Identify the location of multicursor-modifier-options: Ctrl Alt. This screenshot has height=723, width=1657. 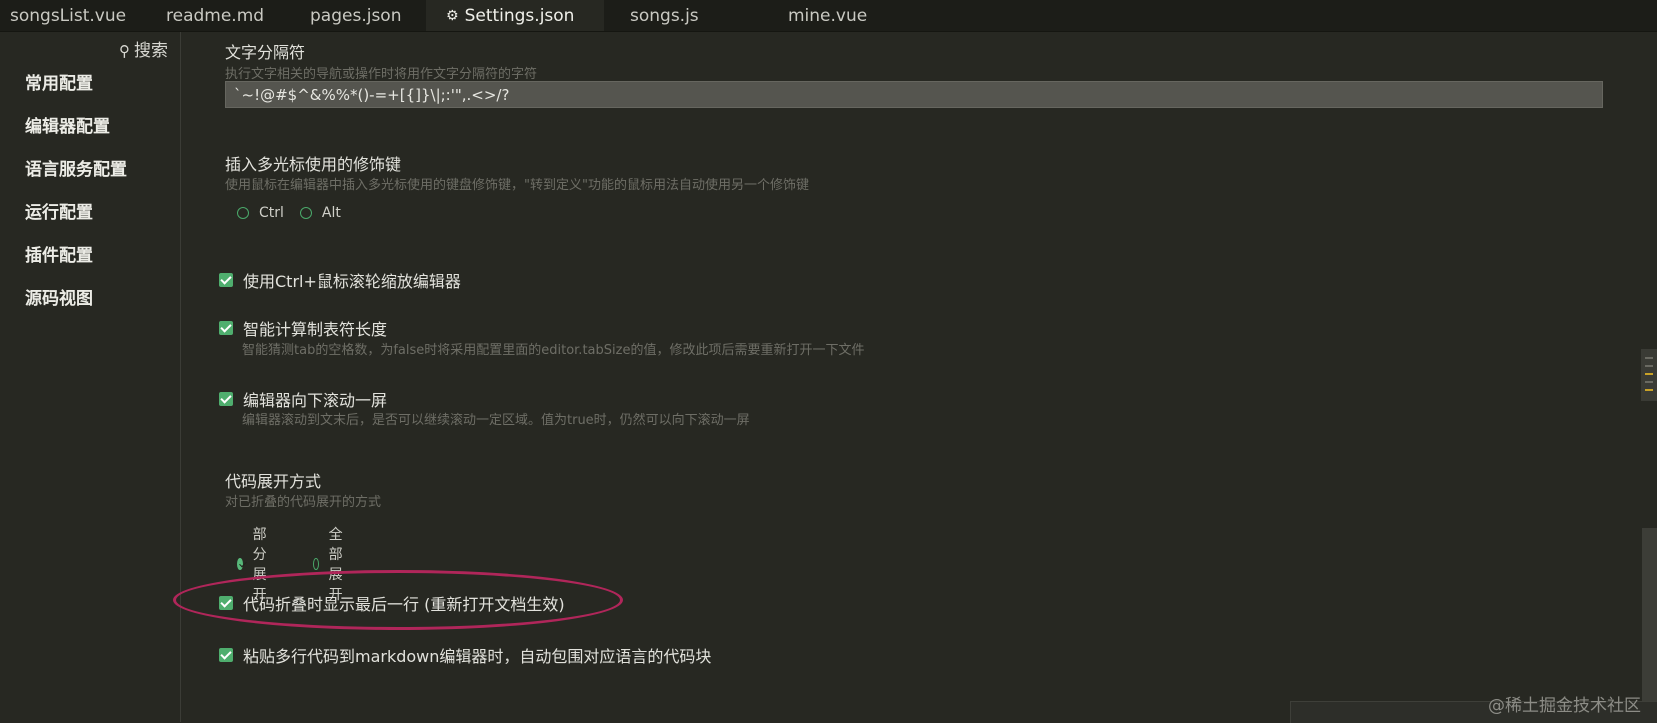
(297, 213).